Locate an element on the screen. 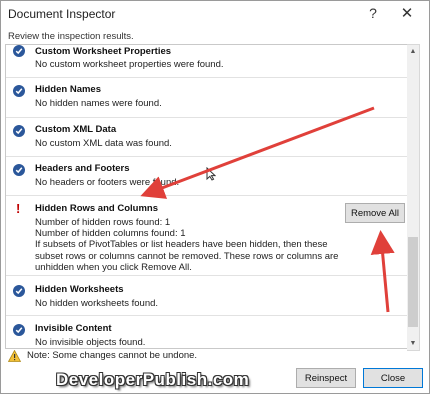  close-icon: ✕ is located at coordinates (407, 13).